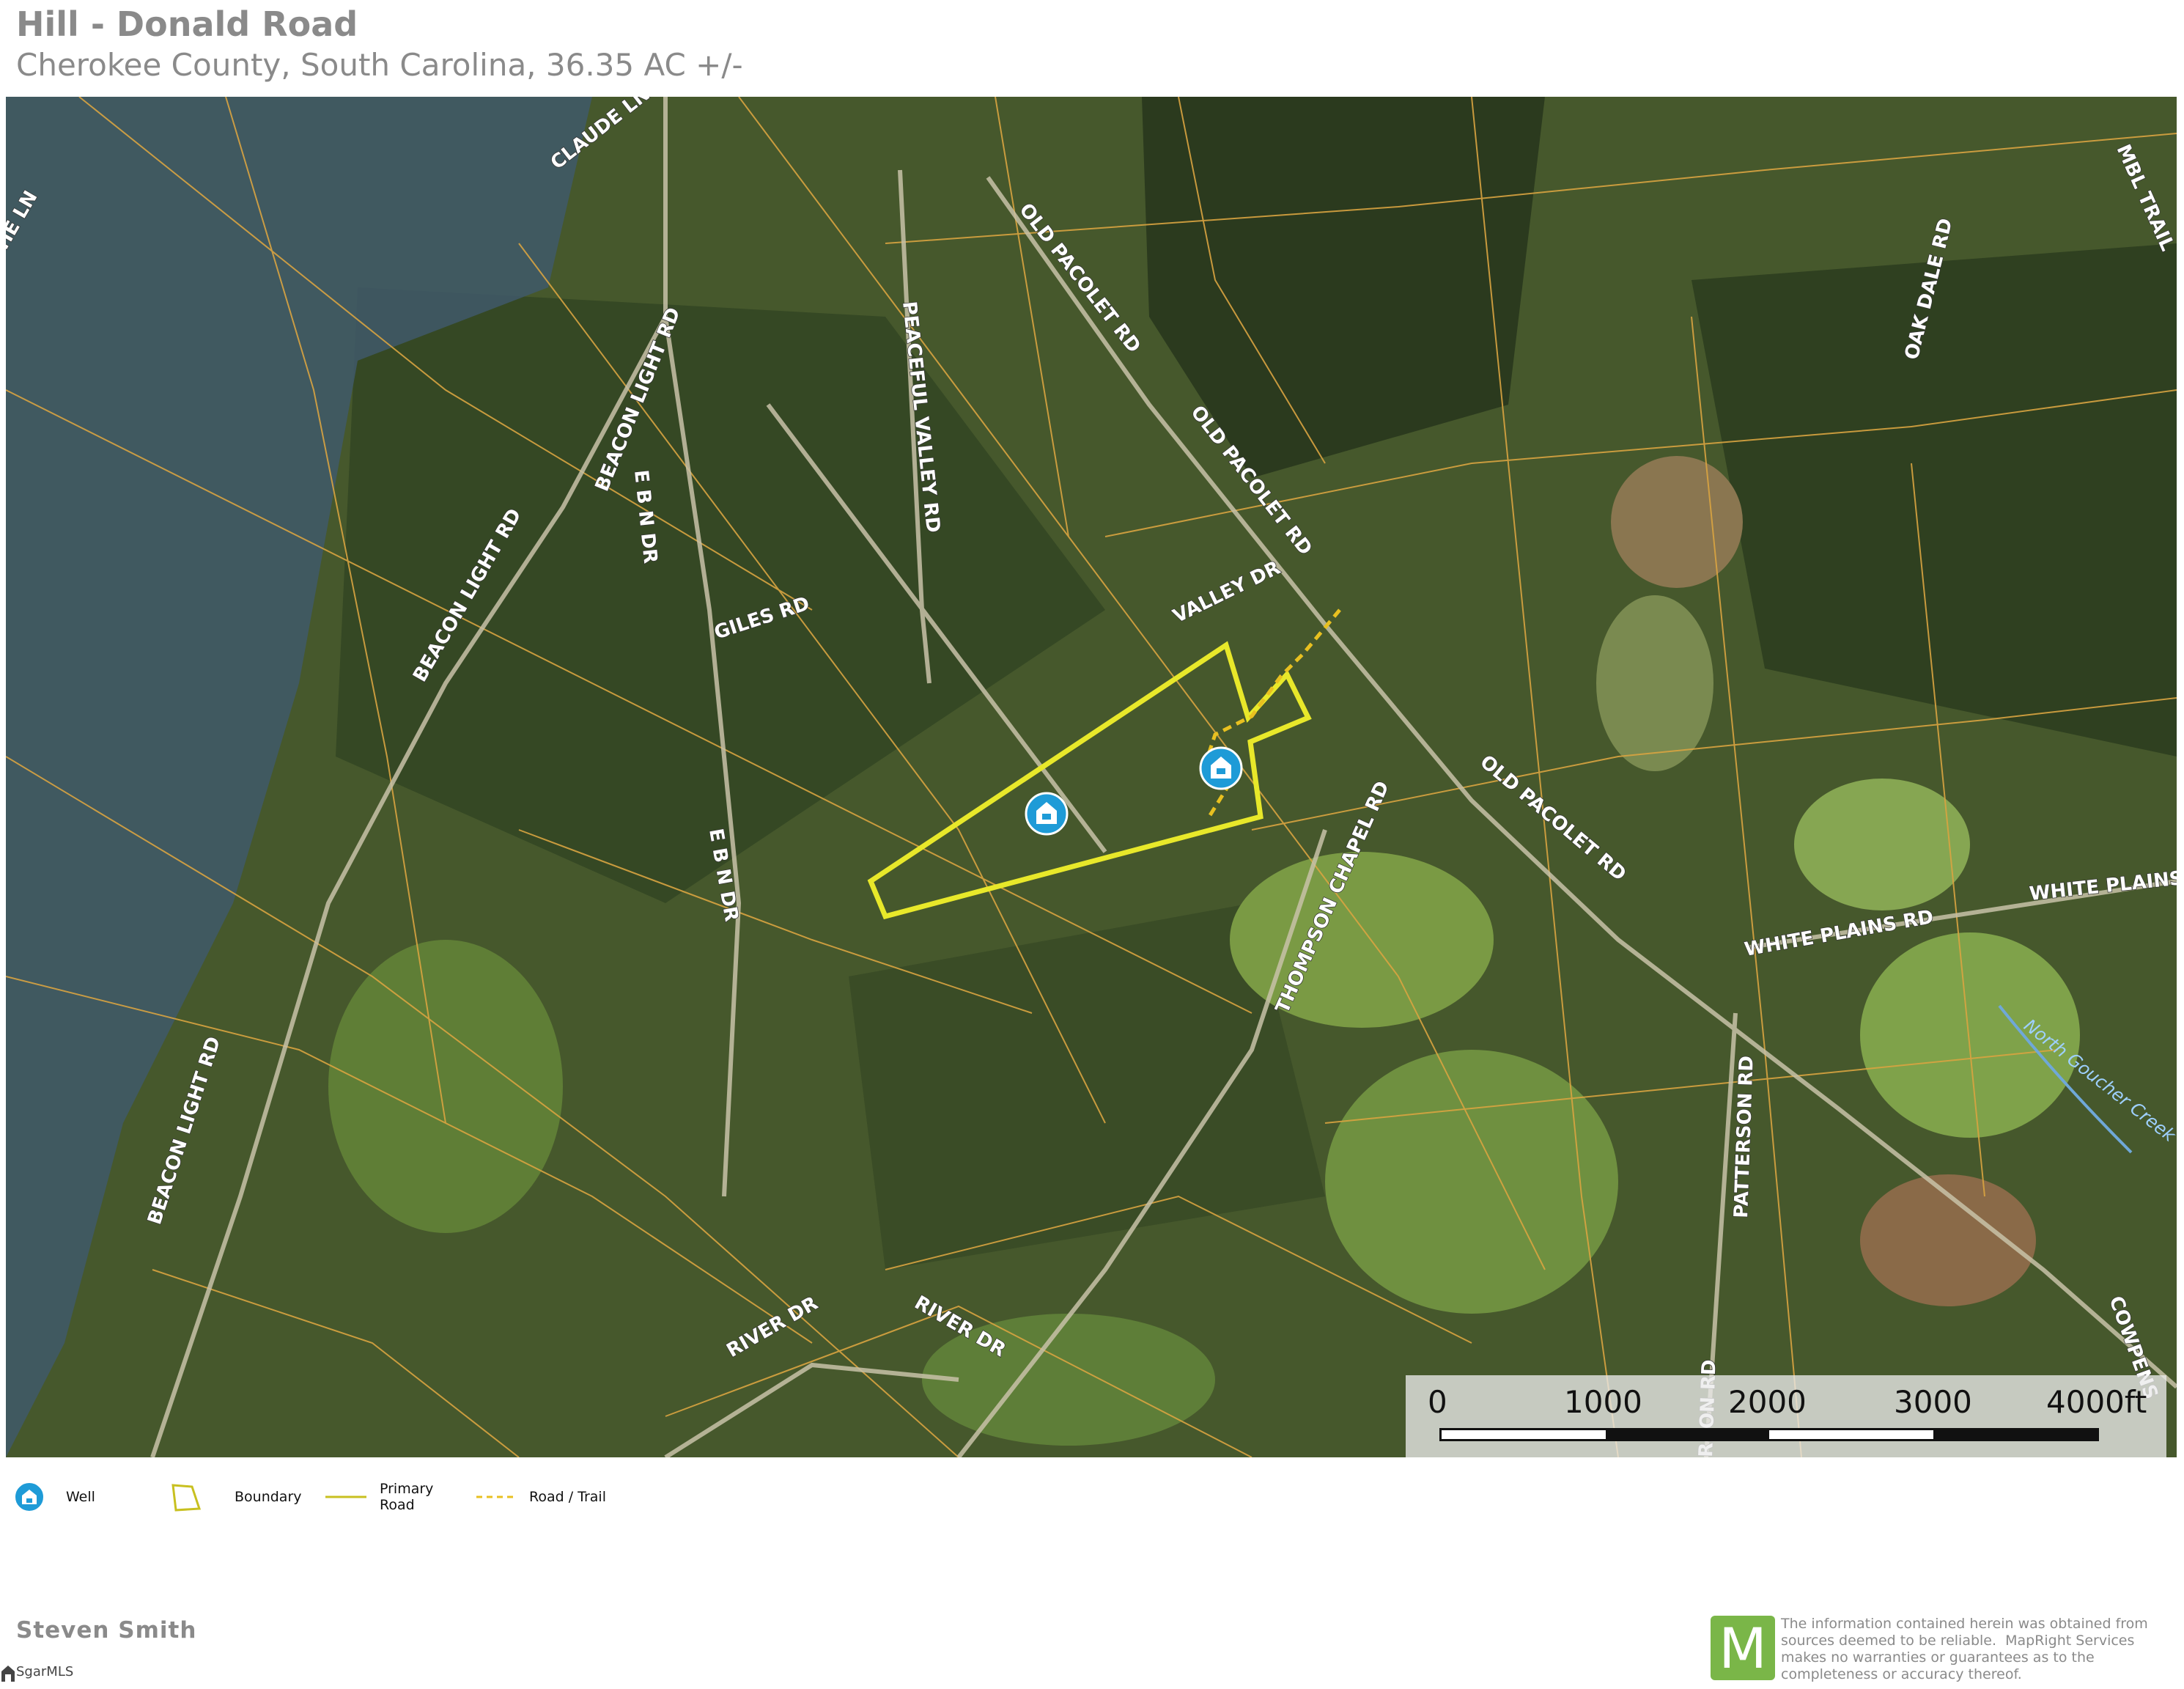 Image resolution: width=2184 pixels, height=1689 pixels. What do you see at coordinates (54, 1497) in the screenshot?
I see `legend-item-well: Well` at bounding box center [54, 1497].